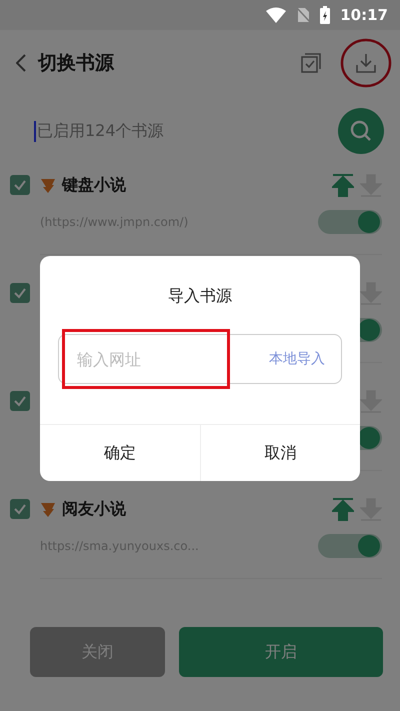 Image resolution: width=400 pixels, height=711 pixels. I want to click on search-button, so click(361, 131).